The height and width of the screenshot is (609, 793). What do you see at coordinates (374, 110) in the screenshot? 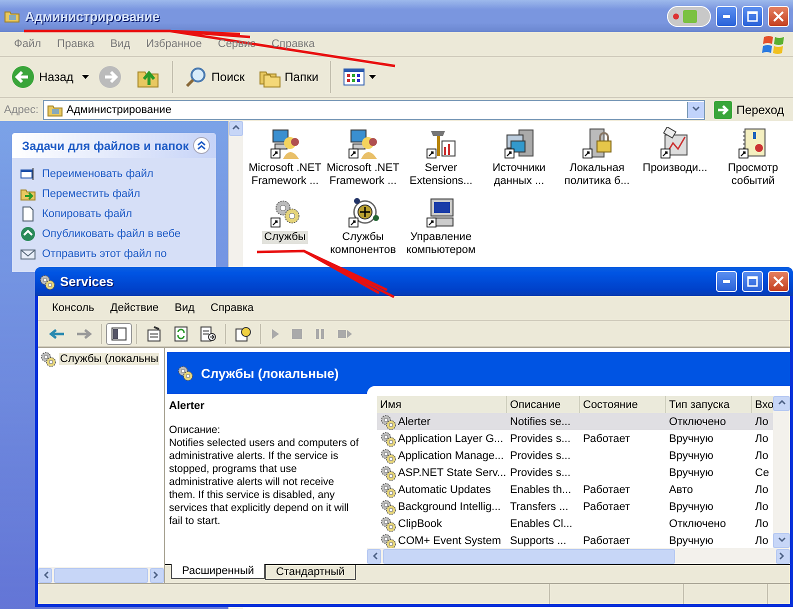
I see `address-field: Администрирование` at bounding box center [374, 110].